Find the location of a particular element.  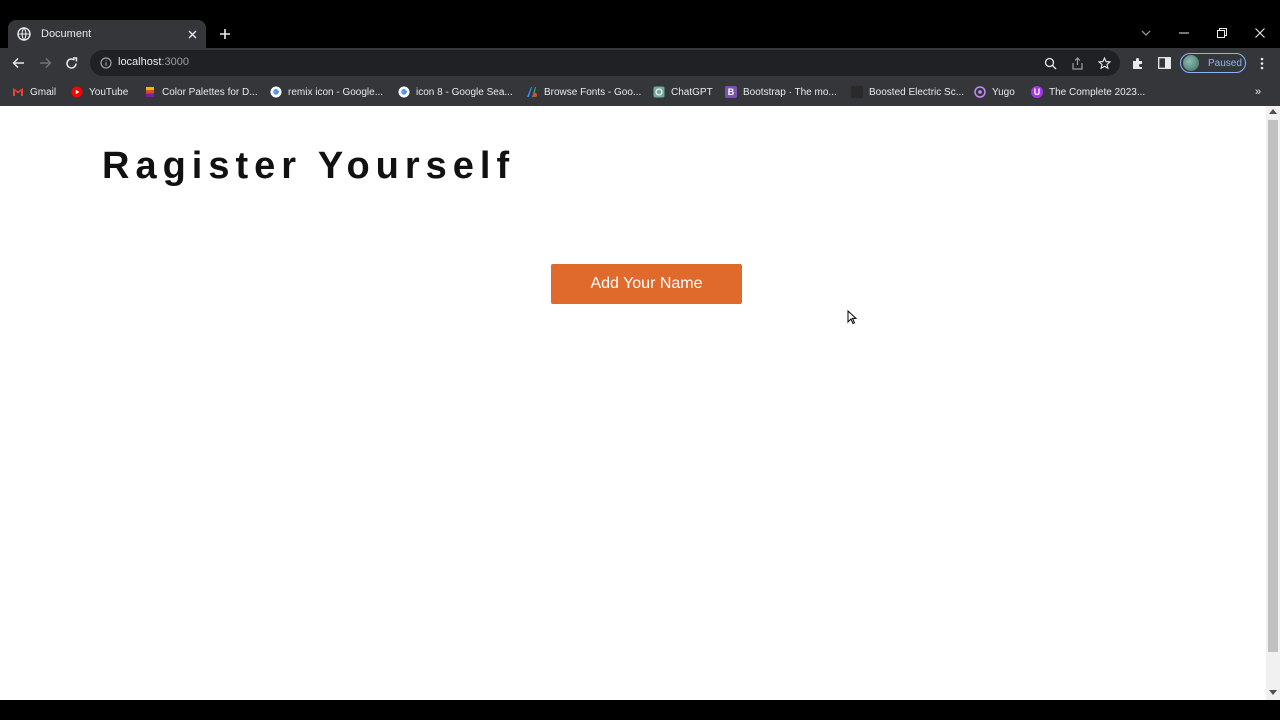

url-port: :3000 is located at coordinates (175, 62).